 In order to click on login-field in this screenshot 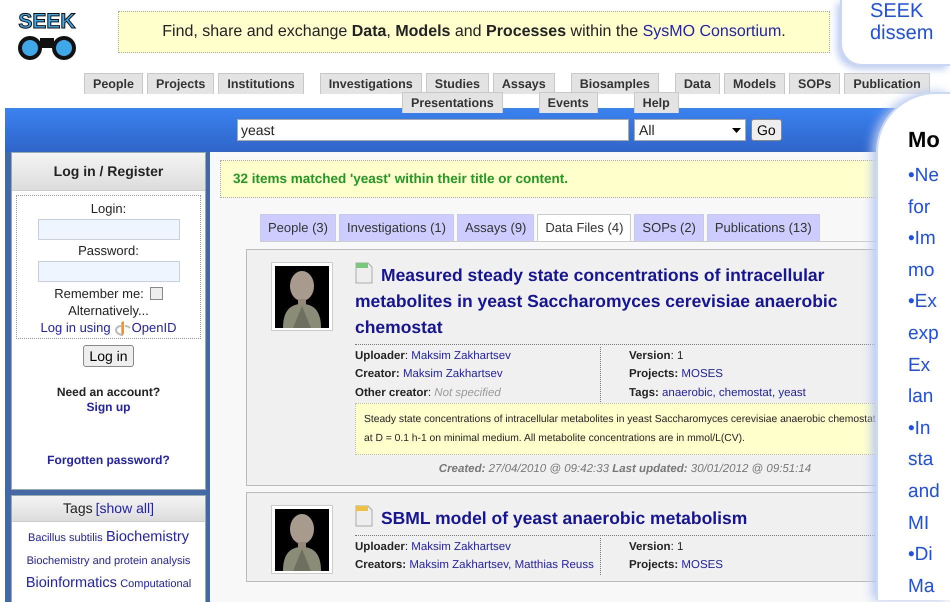, I will do `click(109, 229)`.